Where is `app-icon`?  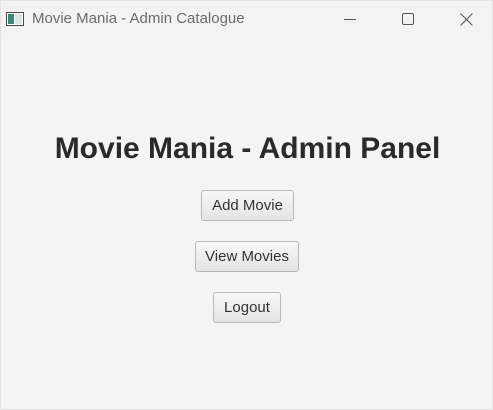 app-icon is located at coordinates (15, 19).